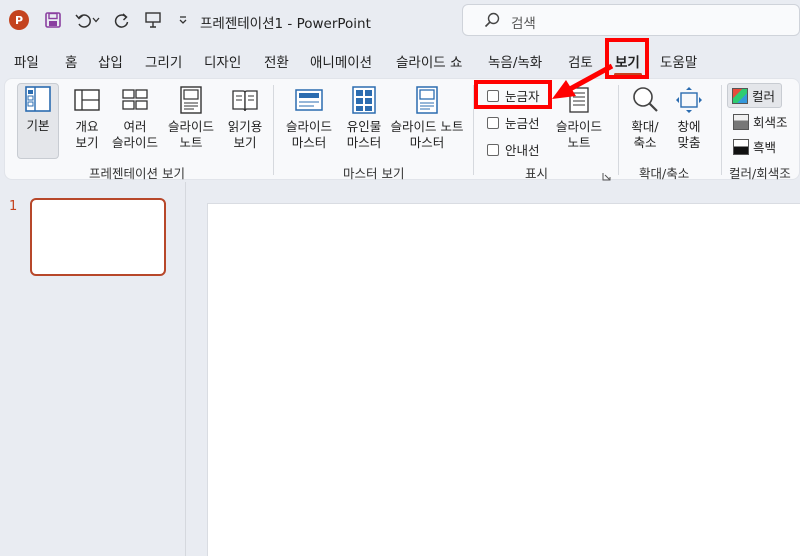 The width and height of the screenshot is (800, 556). What do you see at coordinates (583, 81) in the screenshot?
I see `annotation-arrow-icon` at bounding box center [583, 81].